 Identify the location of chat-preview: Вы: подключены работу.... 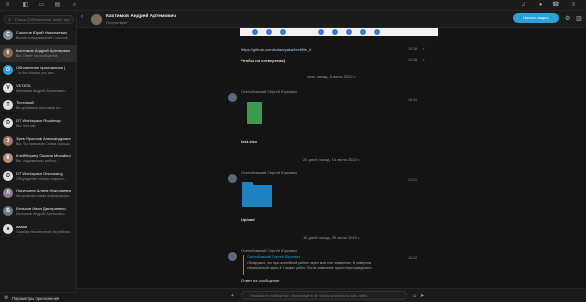
(37, 161).